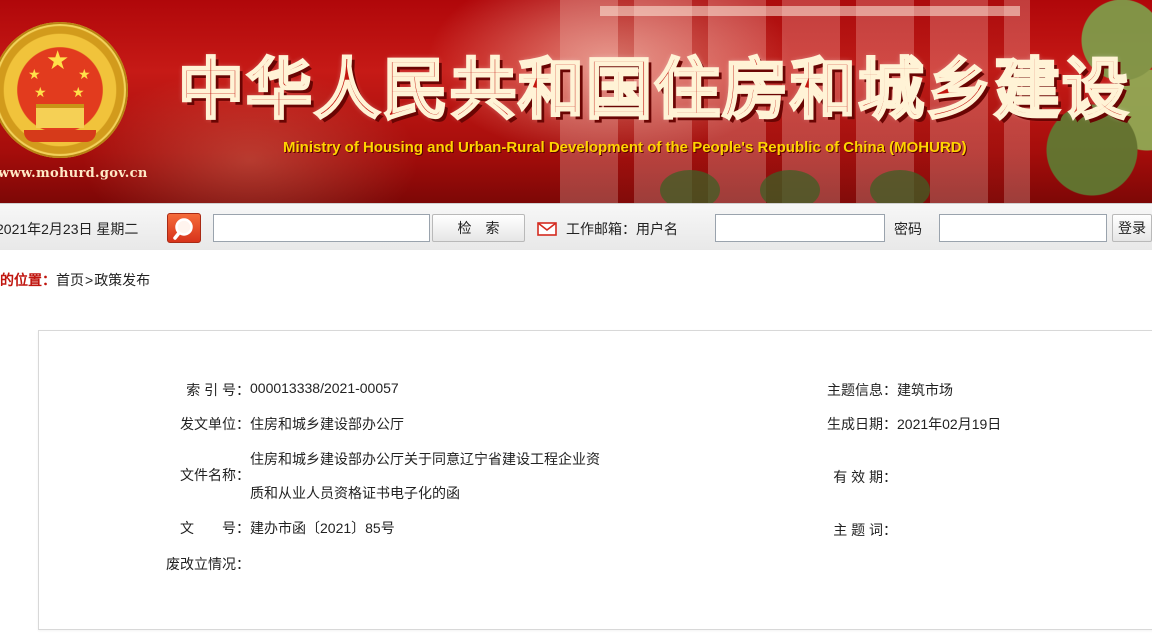  What do you see at coordinates (855, 390) in the screenshot?
I see `topic-label: 主题信息` at bounding box center [855, 390].